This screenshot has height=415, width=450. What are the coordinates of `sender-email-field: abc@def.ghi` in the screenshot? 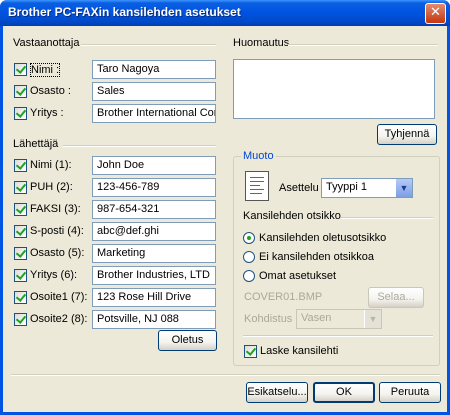 It's located at (154, 231).